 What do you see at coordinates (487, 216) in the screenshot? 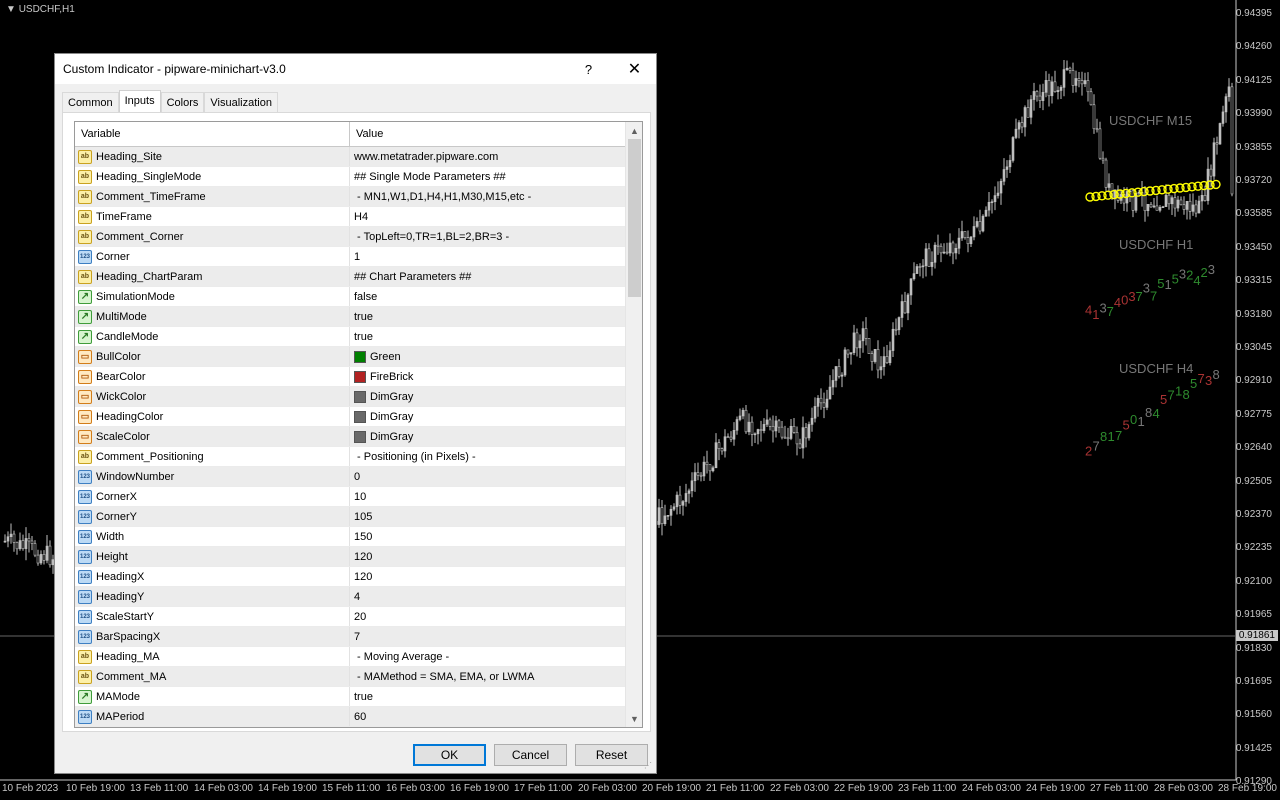
I see `value-cell: H4` at bounding box center [487, 216].